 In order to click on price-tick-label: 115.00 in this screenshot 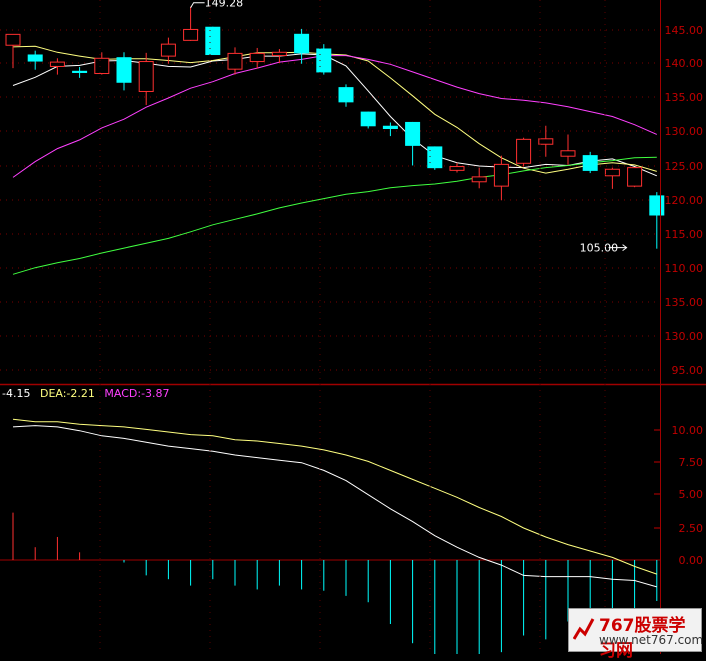, I will do `click(684, 234)`.